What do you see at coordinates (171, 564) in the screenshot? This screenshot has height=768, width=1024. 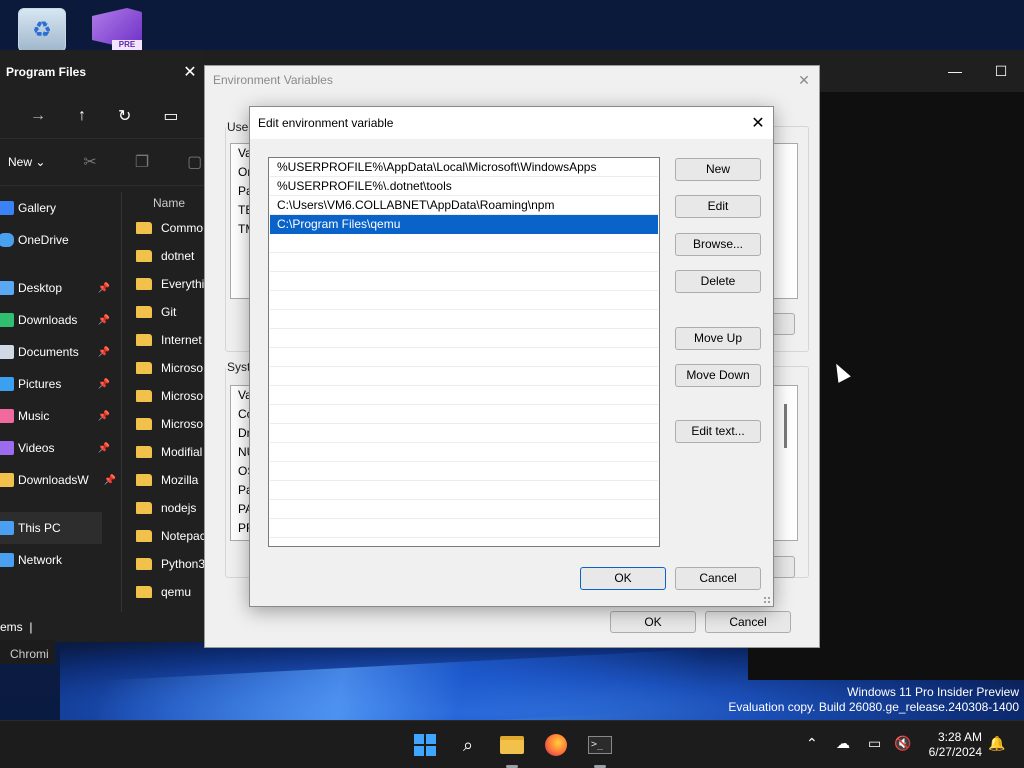 I see `list-item: Python3` at bounding box center [171, 564].